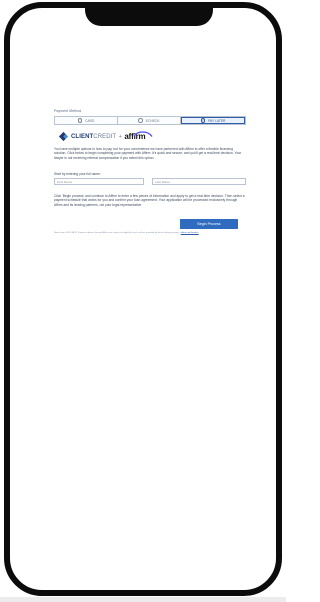  I want to click on begin-process-button: Begin Process, so click(209, 224).